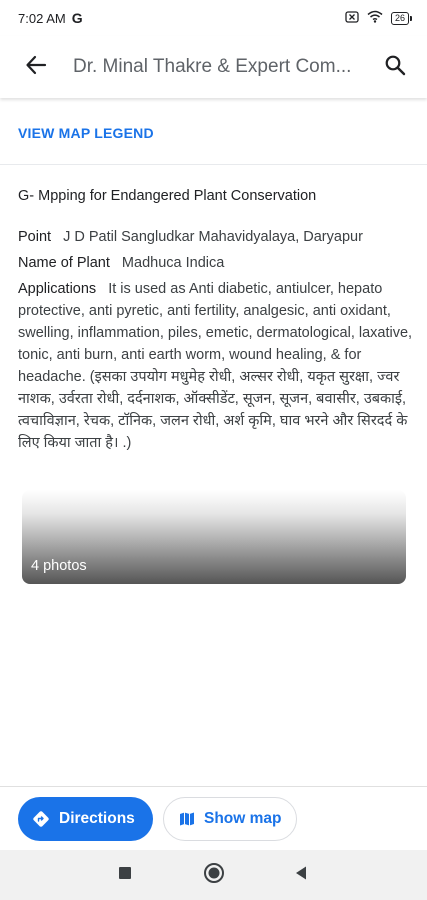 This screenshot has height=900, width=427. I want to click on recents-button, so click(125, 875).